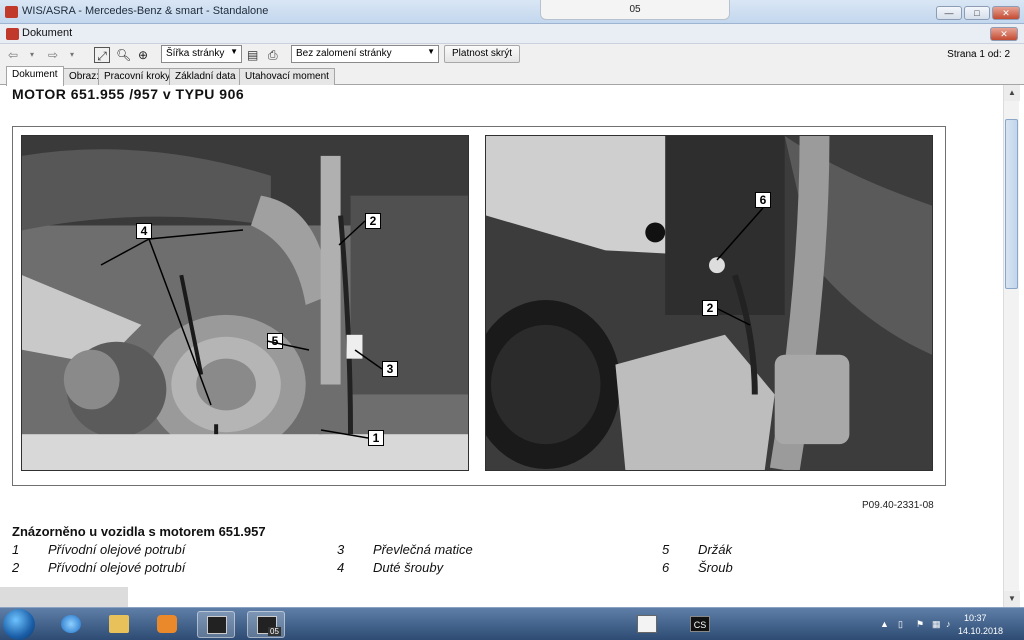 Image resolution: width=1024 pixels, height=640 pixels. I want to click on tray-network-icon: ▦, so click(936, 624).